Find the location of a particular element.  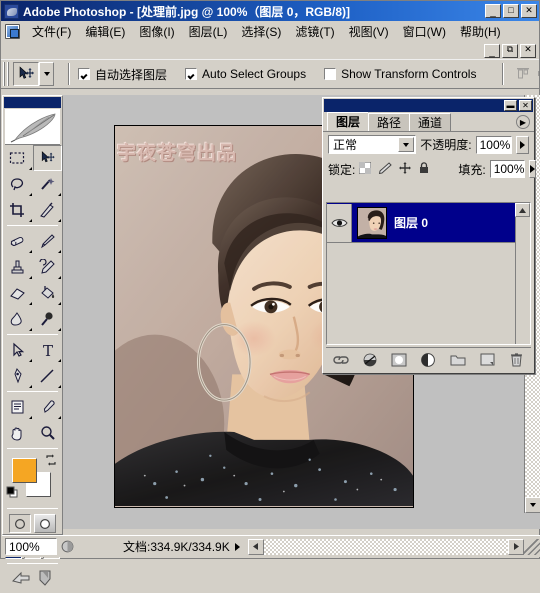

new-layer-icon is located at coordinates (487, 360).